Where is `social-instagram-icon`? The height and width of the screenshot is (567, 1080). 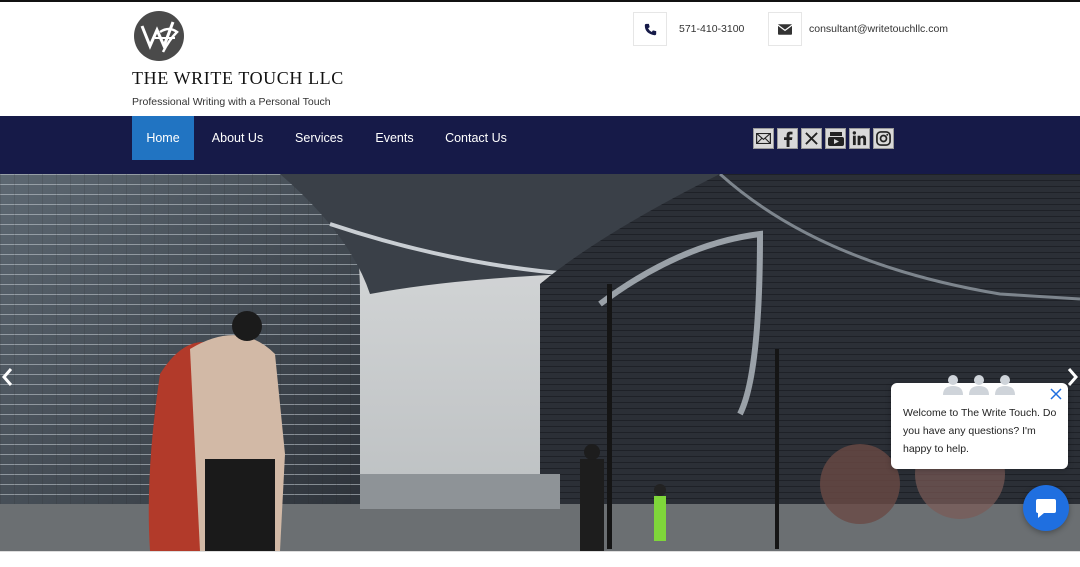
social-instagram-icon is located at coordinates (883, 138).